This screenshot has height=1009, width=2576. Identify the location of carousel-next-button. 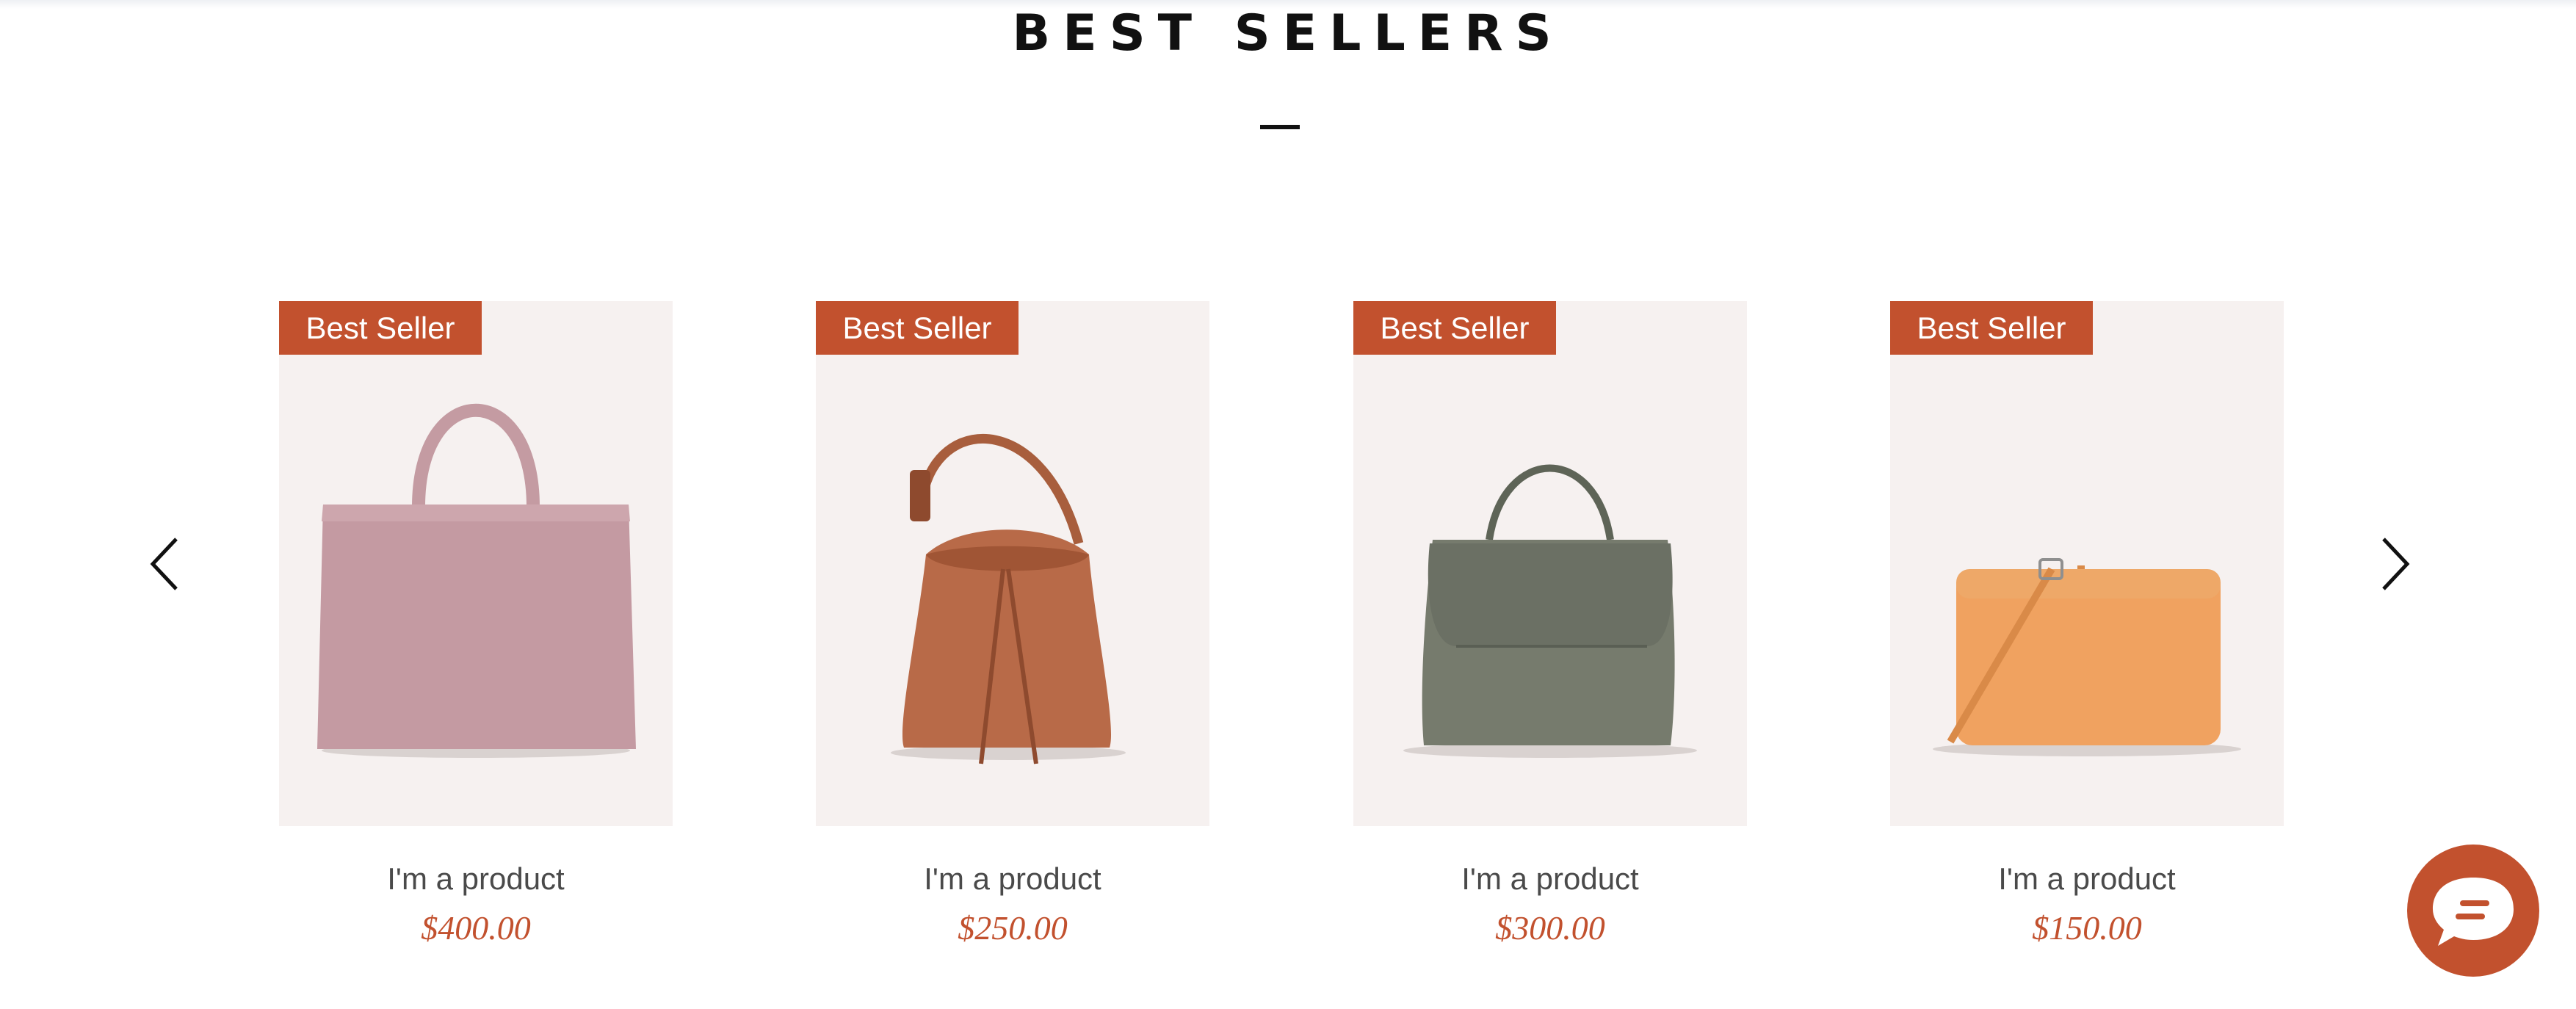
(2394, 564).